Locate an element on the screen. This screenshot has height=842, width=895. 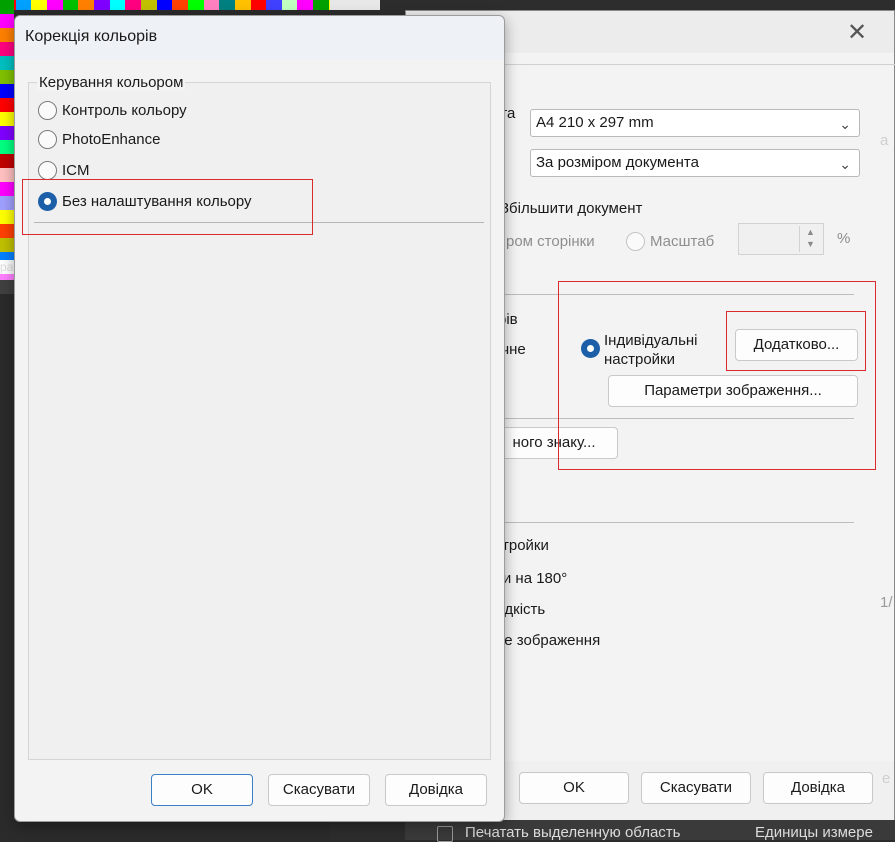
rotate-180-option: ти на 180° is located at coordinates (531, 578).